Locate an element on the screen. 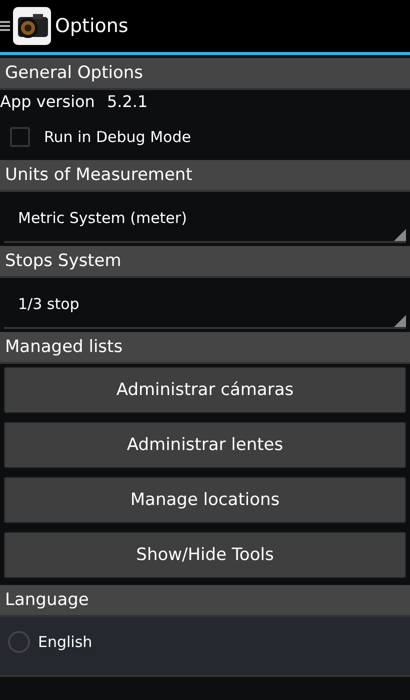 The image size is (410, 700). section-header: Language is located at coordinates (205, 601).